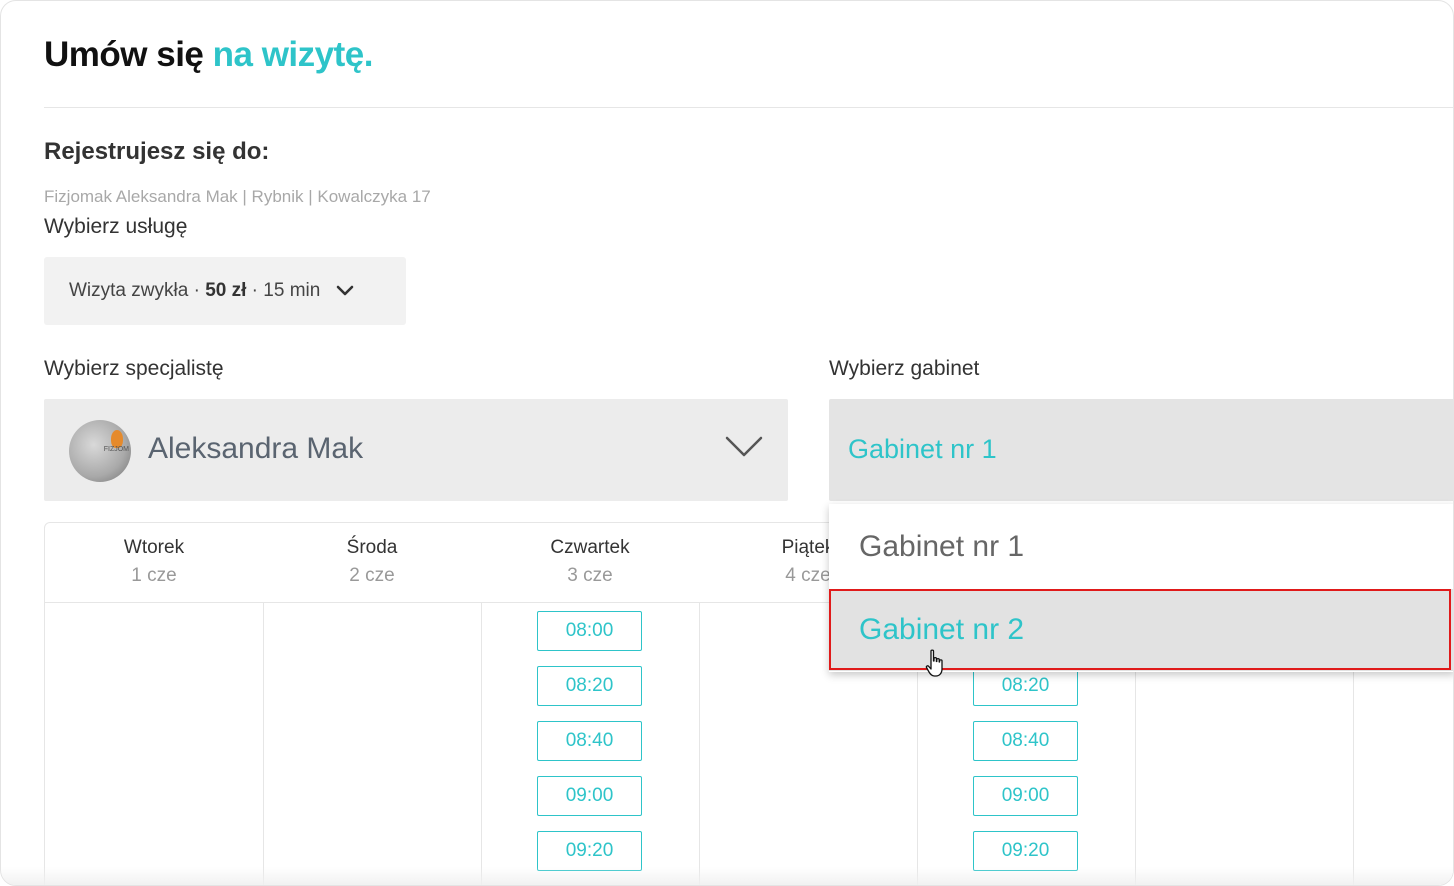 This screenshot has height=886, width=1454. I want to click on day-header-wednesday: Środa 2 cze, so click(372, 562).